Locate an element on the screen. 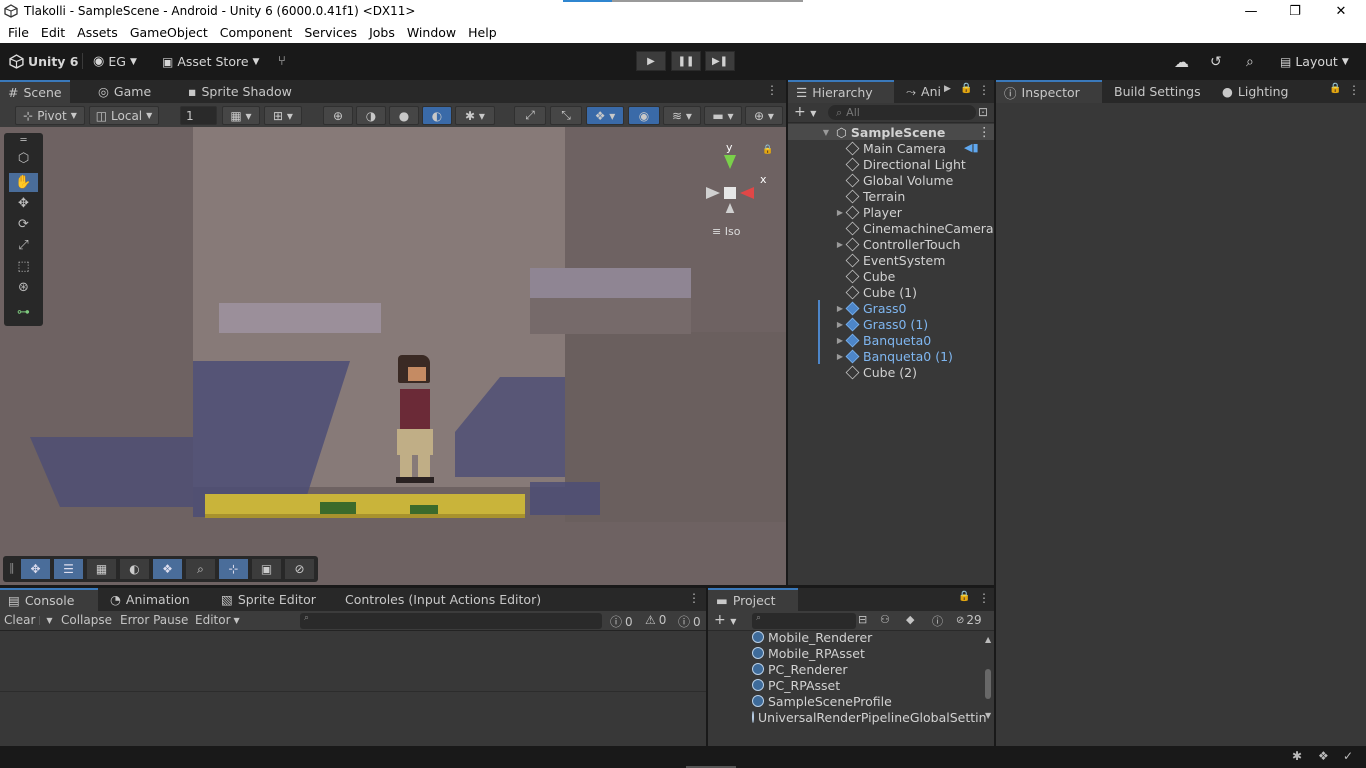 The image size is (1366, 768). gizmos-dropdown: ⊕ ▾ is located at coordinates (764, 115).